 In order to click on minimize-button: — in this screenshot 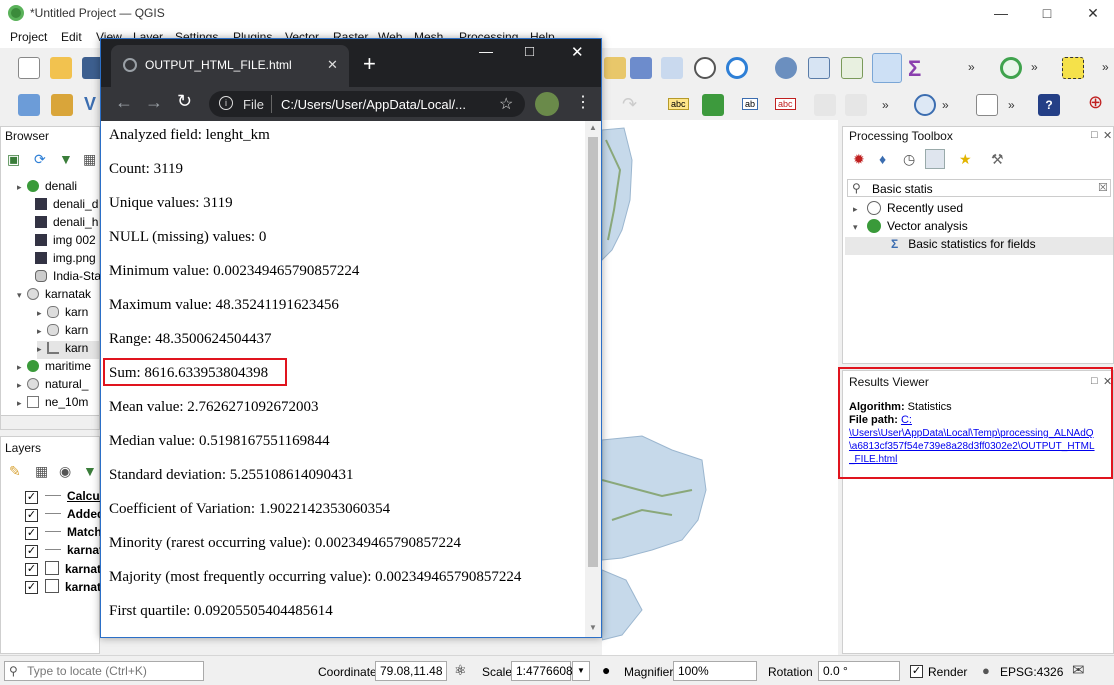, I will do `click(1001, 13)`.